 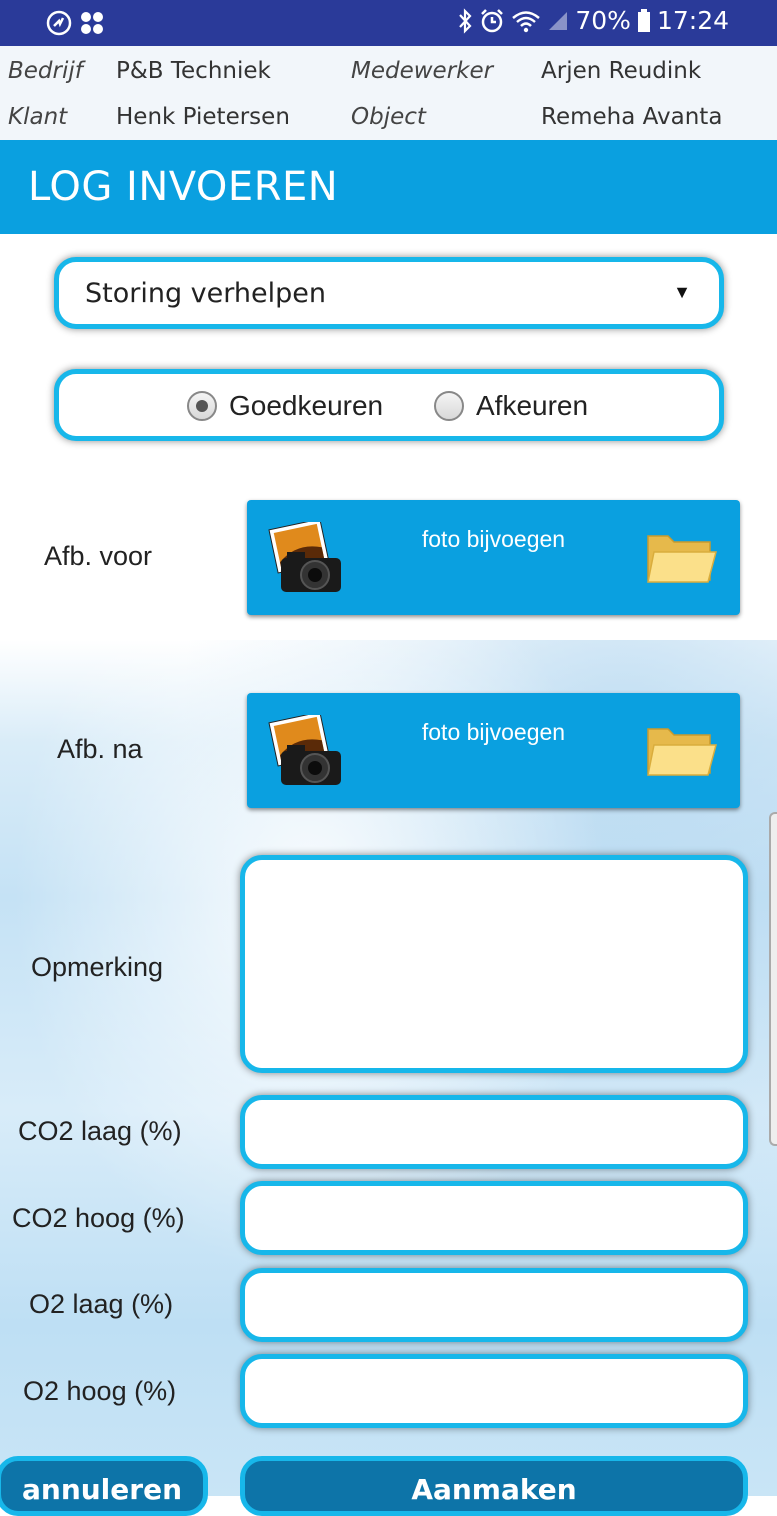 What do you see at coordinates (205, 293) in the screenshot?
I see `type-select-value: Storing verhelpen` at bounding box center [205, 293].